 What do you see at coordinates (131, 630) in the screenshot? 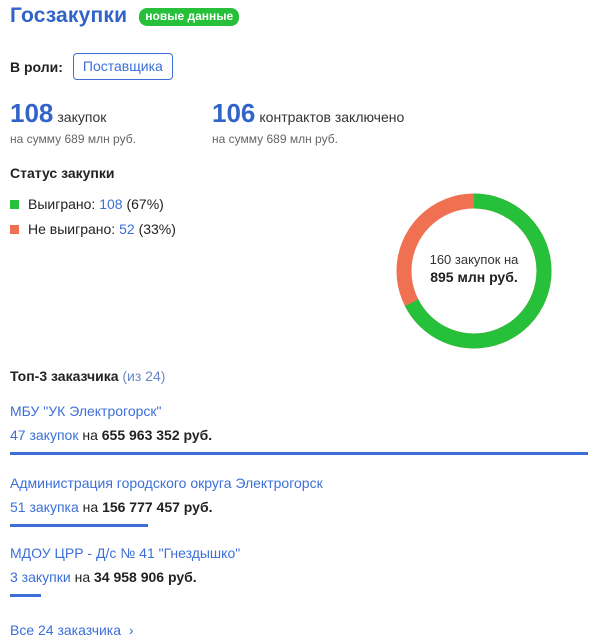
I see `chevron-right-icon: ›` at bounding box center [131, 630].